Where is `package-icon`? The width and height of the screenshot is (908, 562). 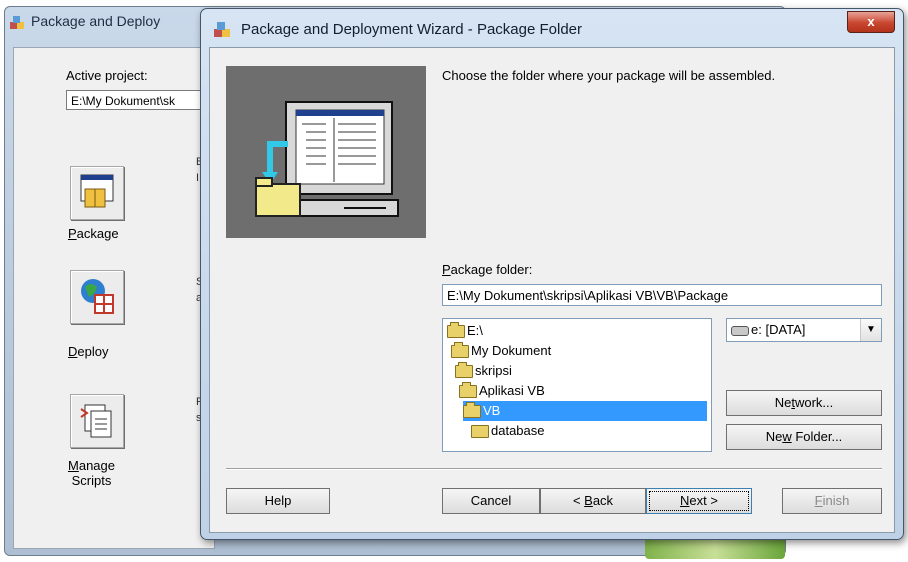 package-icon is located at coordinates (97, 191).